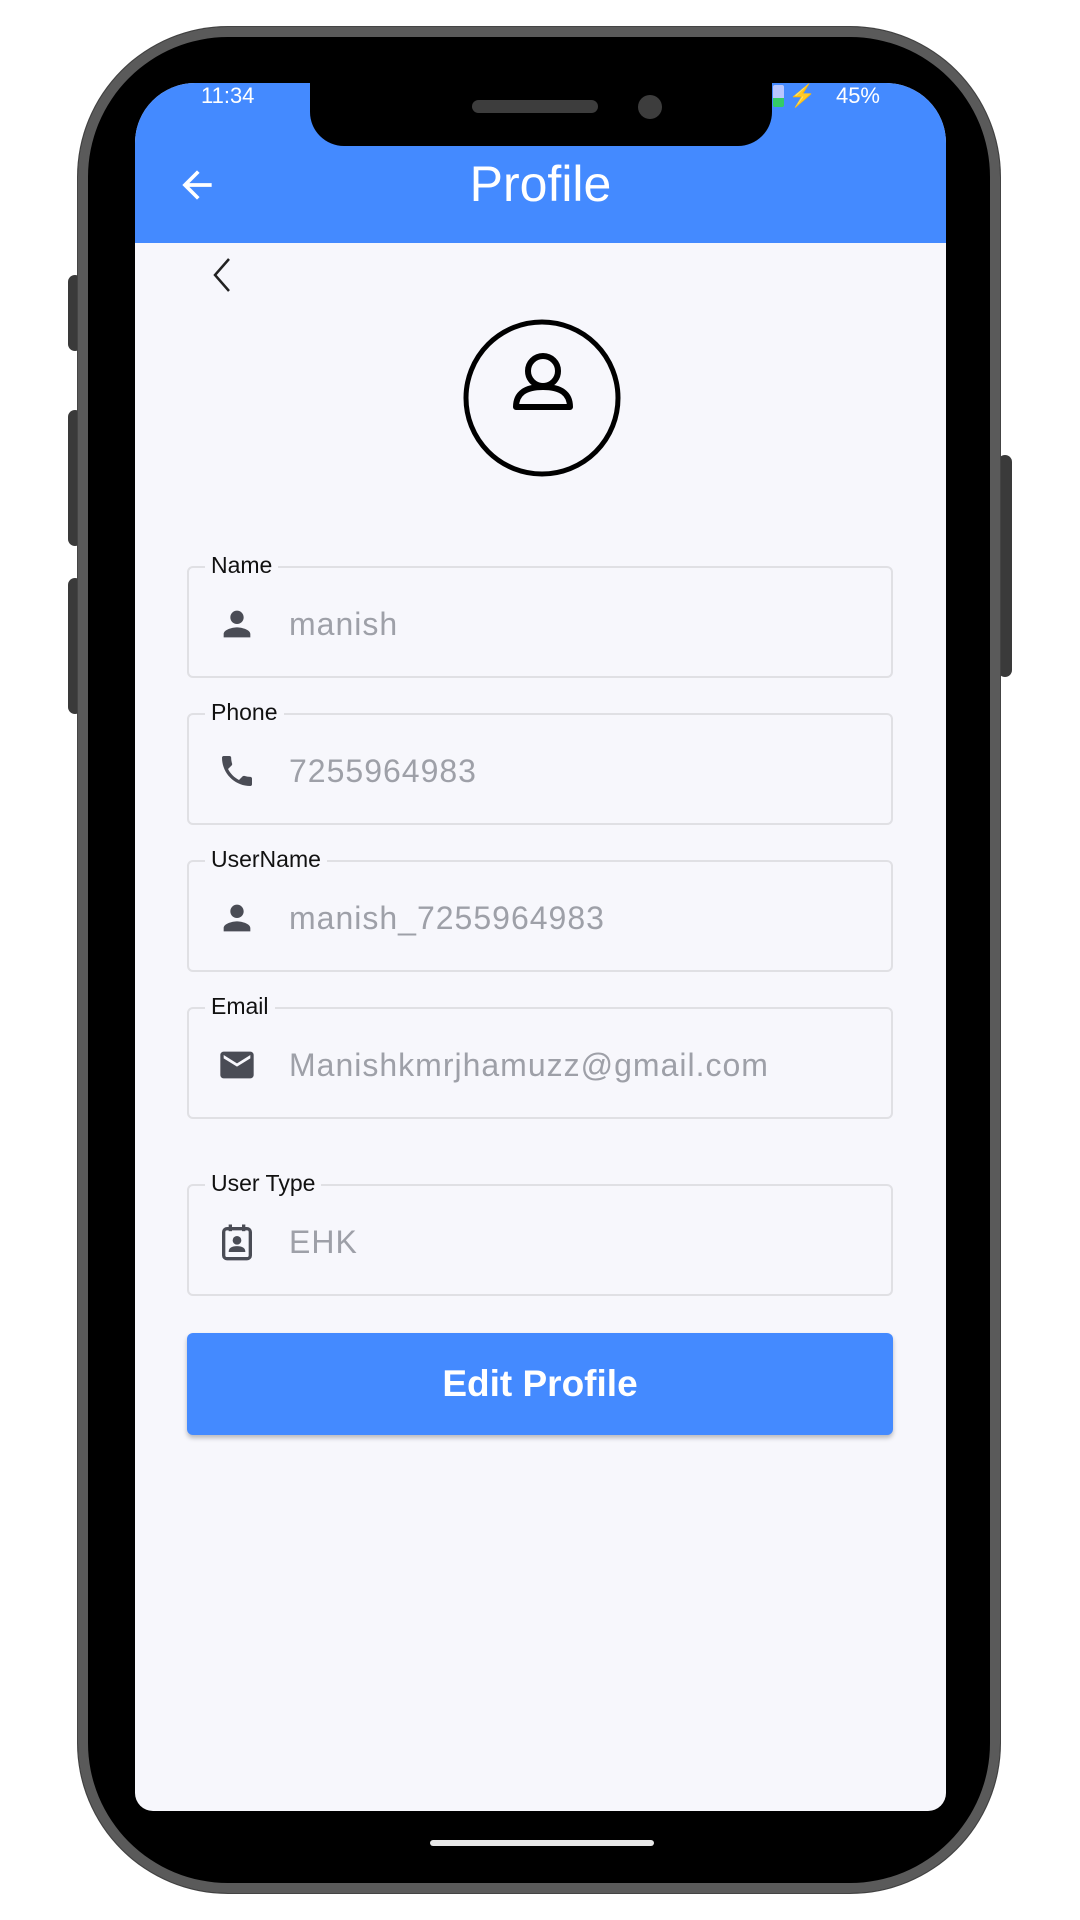 The image size is (1080, 1920). Describe the element at coordinates (540, 1384) in the screenshot. I see `edit-profile-button: Edit Profile` at that location.